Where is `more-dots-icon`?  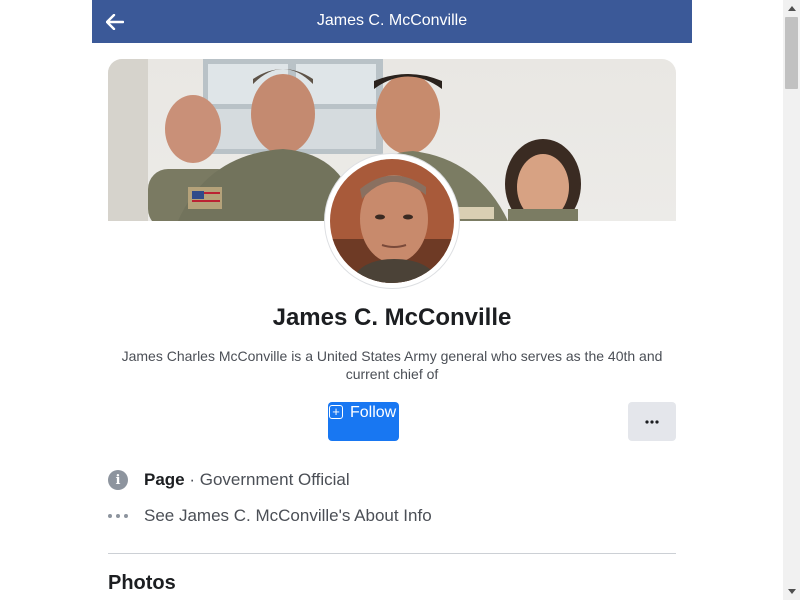
more-dots-icon is located at coordinates (118, 516).